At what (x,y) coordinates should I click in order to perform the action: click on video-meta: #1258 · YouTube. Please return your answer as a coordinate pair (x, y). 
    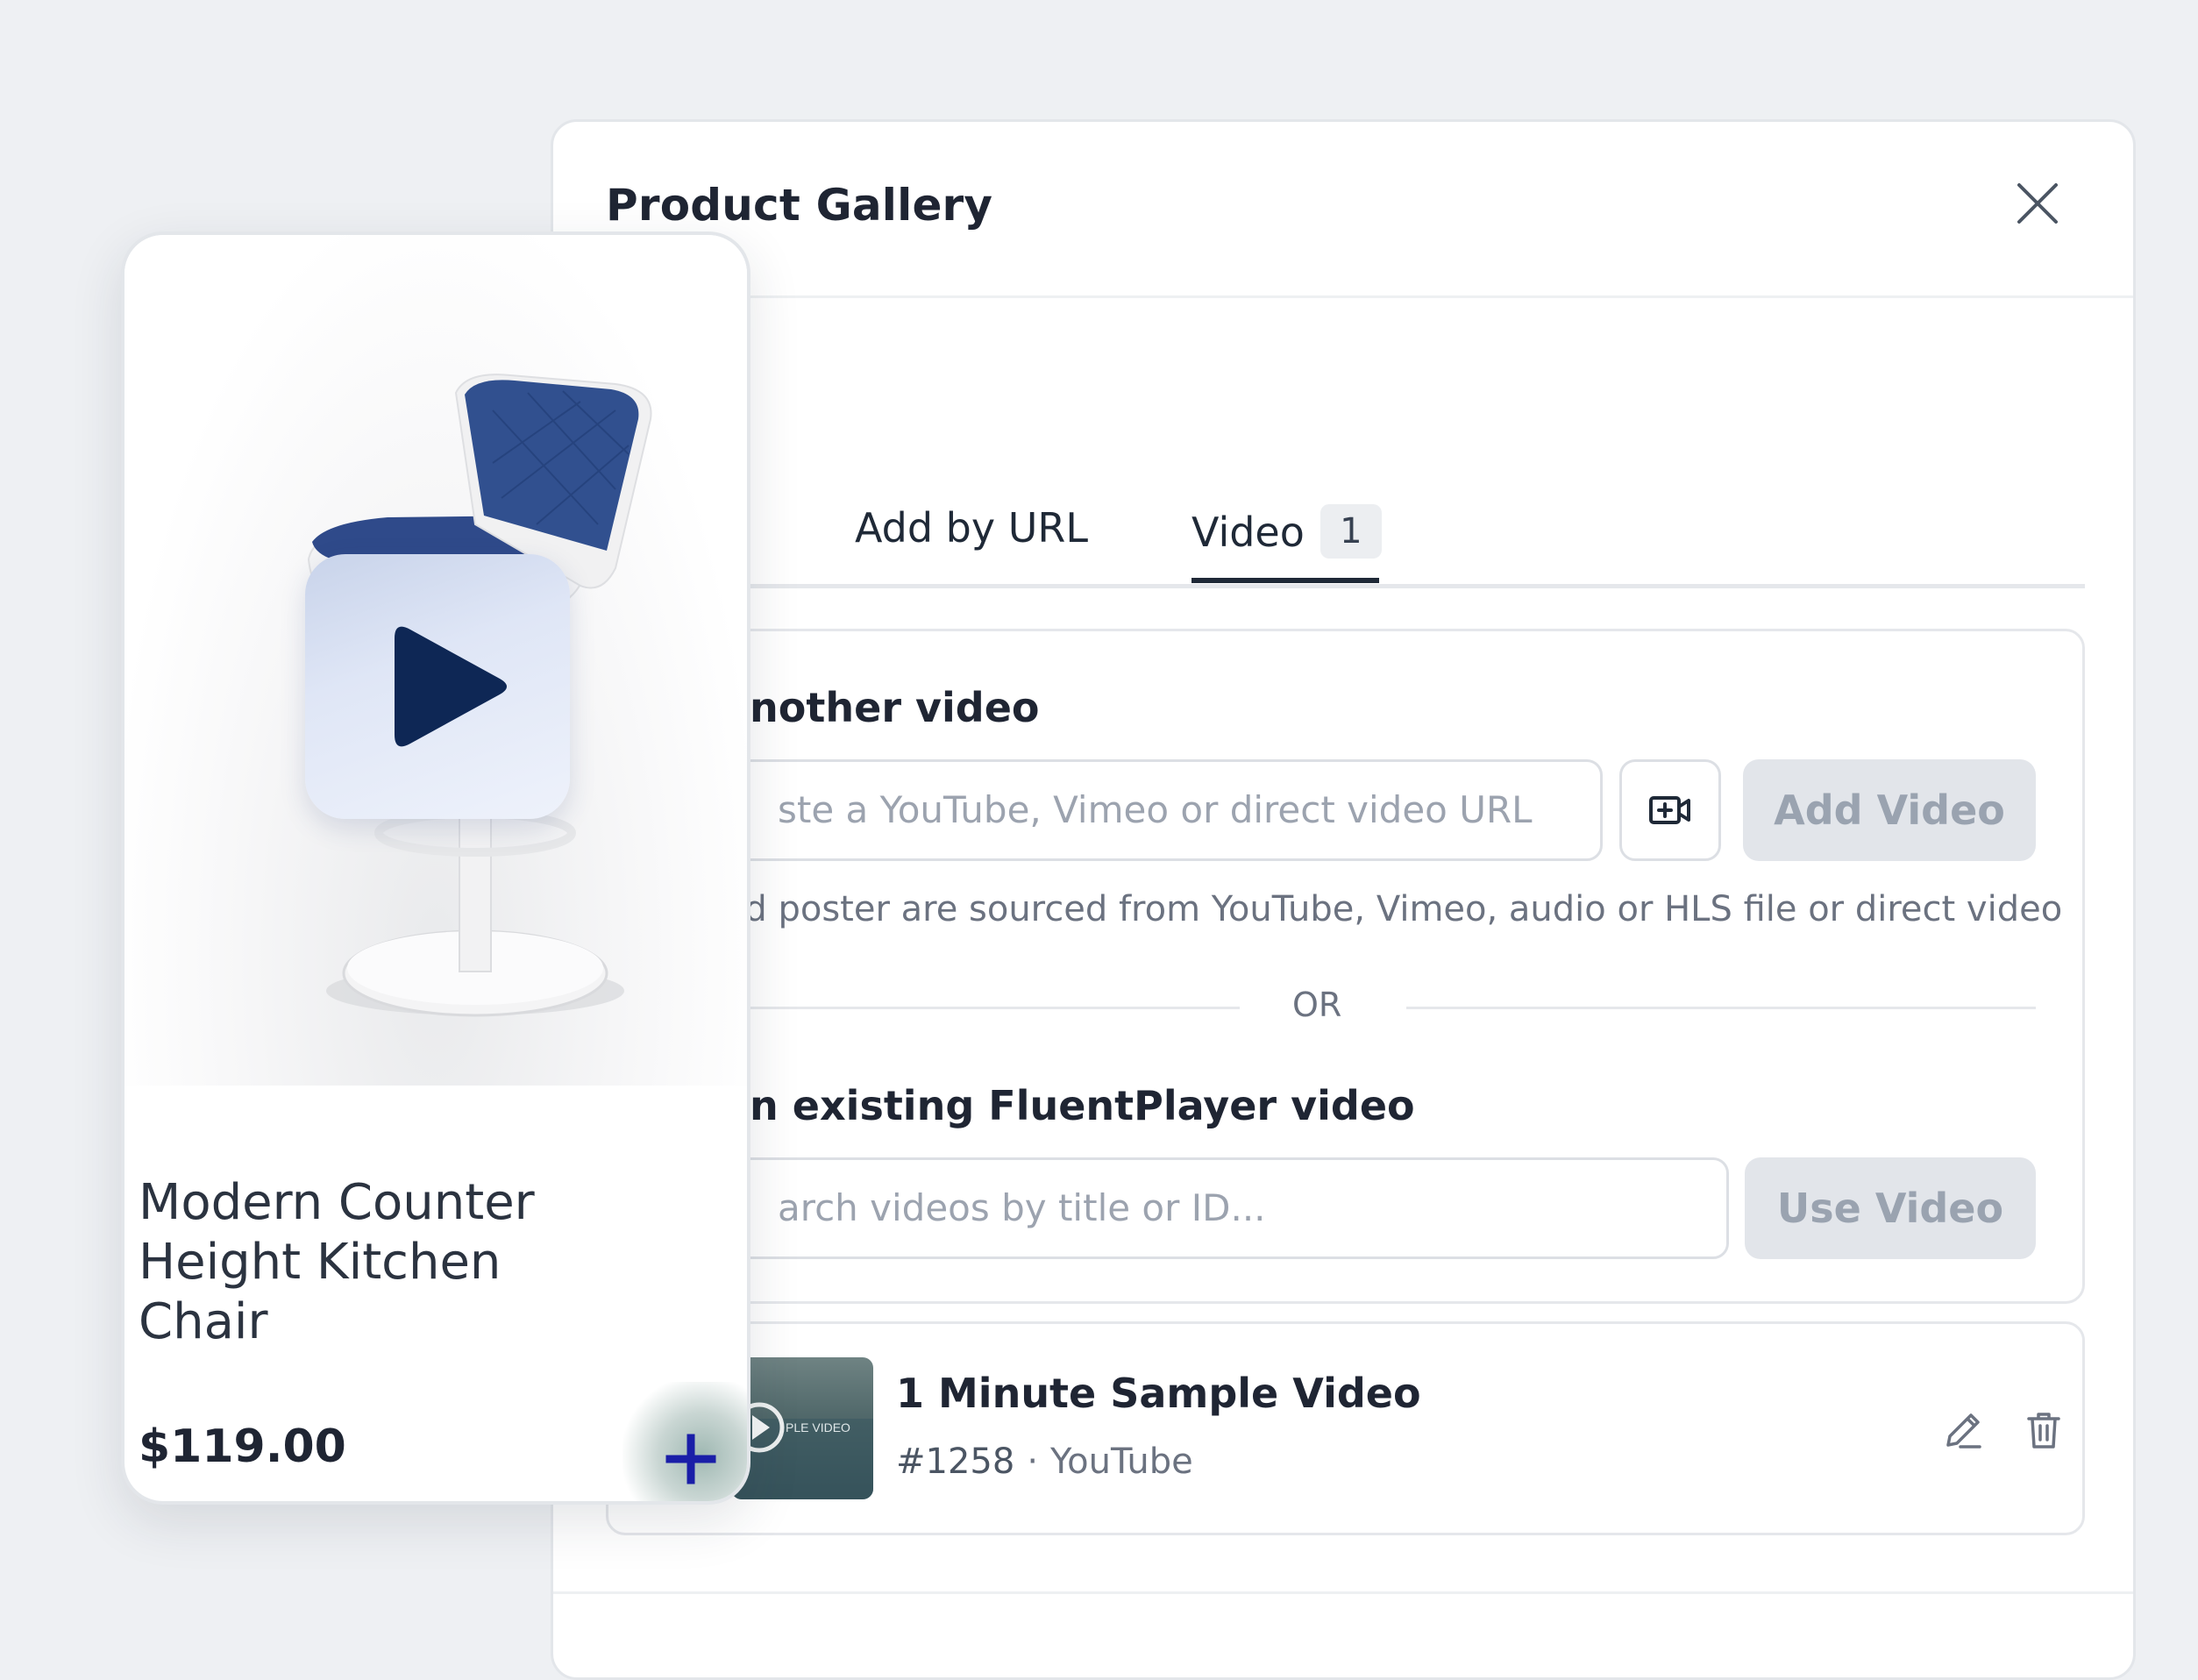
    Looking at the image, I should click on (1044, 1462).